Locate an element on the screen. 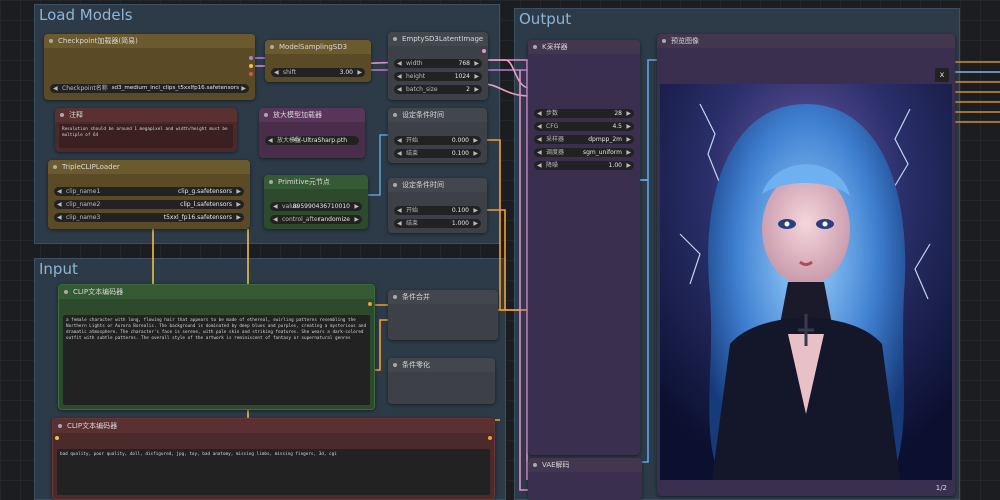 Image resolution: width=1000 pixels, height=500 pixels. node-title: 预览图像 is located at coordinates (806, 41).